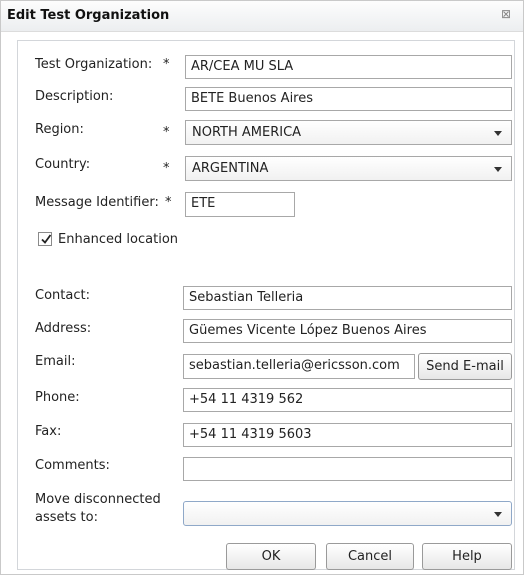 Image resolution: width=524 pixels, height=575 pixels. I want to click on country-label: Country:, so click(63, 164).